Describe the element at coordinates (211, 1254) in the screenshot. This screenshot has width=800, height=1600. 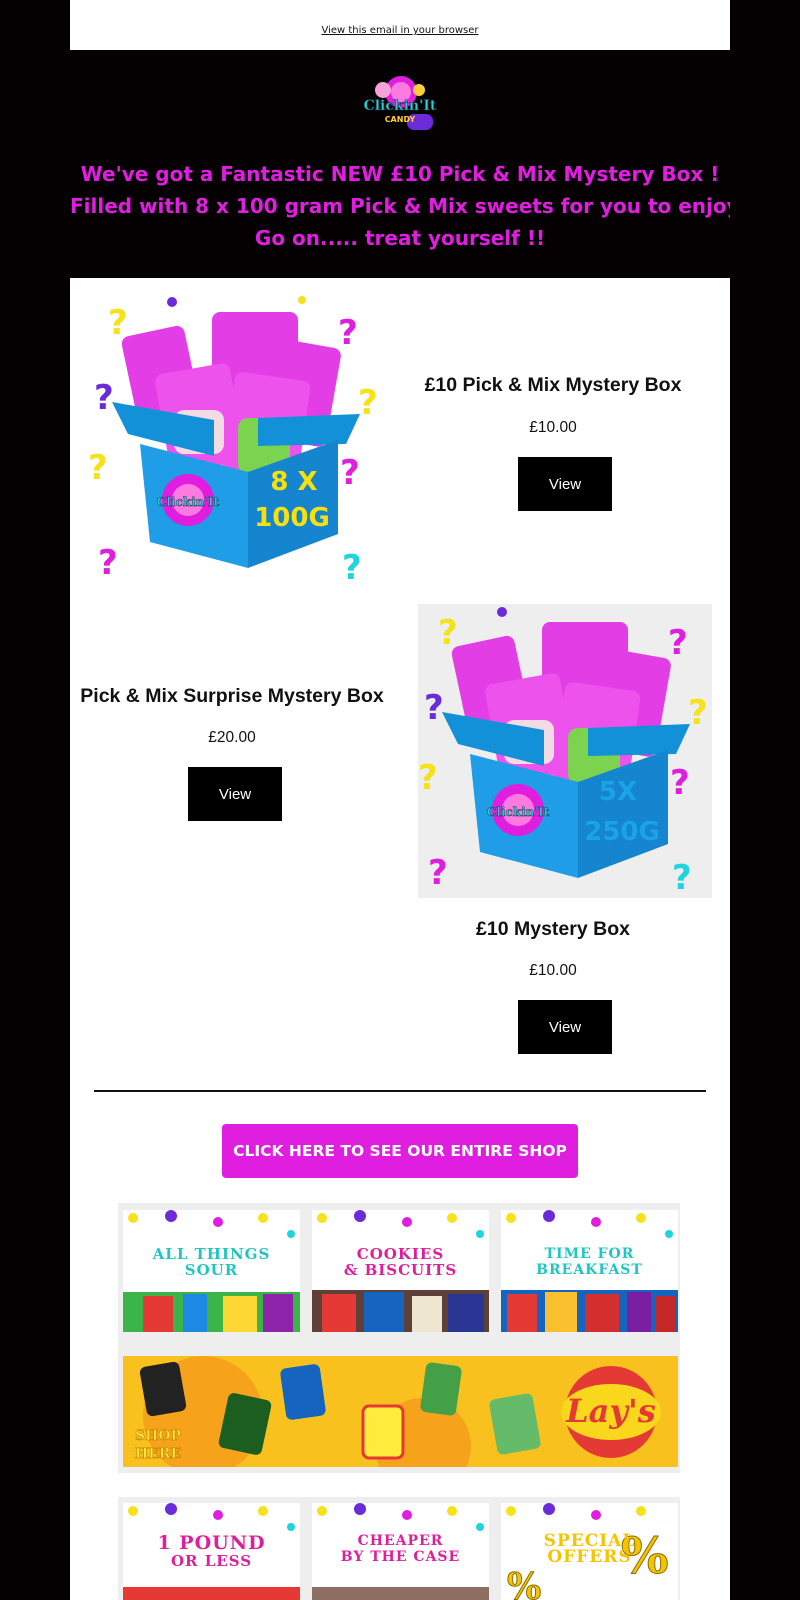
I see `category-line-1: ALL THINGS` at that location.